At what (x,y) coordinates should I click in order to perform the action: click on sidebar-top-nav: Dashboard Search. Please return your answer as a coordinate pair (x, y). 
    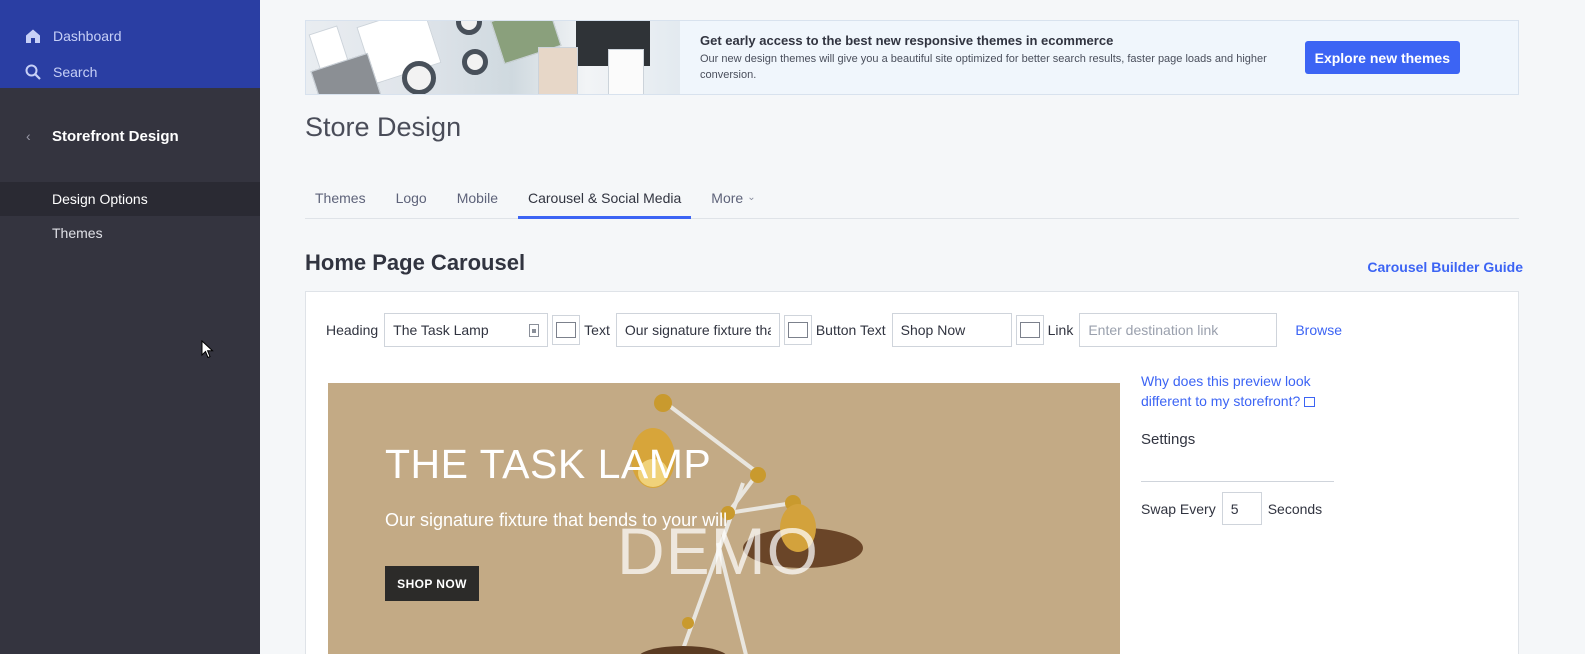
    Looking at the image, I should click on (130, 44).